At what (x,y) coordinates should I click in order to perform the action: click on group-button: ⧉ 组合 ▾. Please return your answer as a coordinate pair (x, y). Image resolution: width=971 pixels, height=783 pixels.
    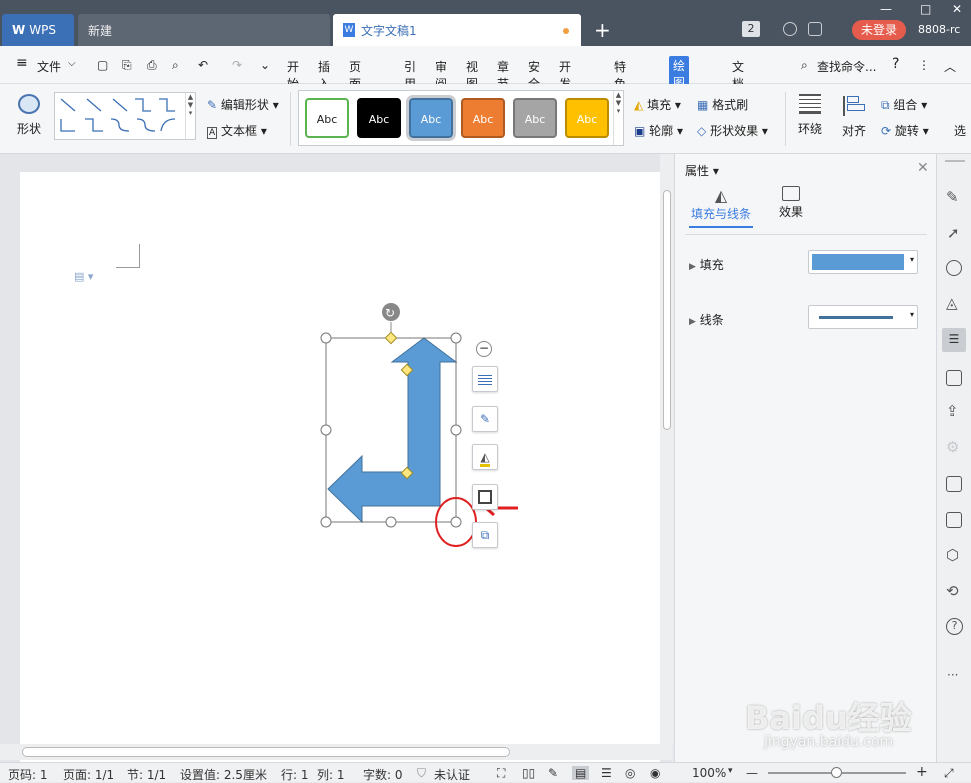
    Looking at the image, I should click on (904, 104).